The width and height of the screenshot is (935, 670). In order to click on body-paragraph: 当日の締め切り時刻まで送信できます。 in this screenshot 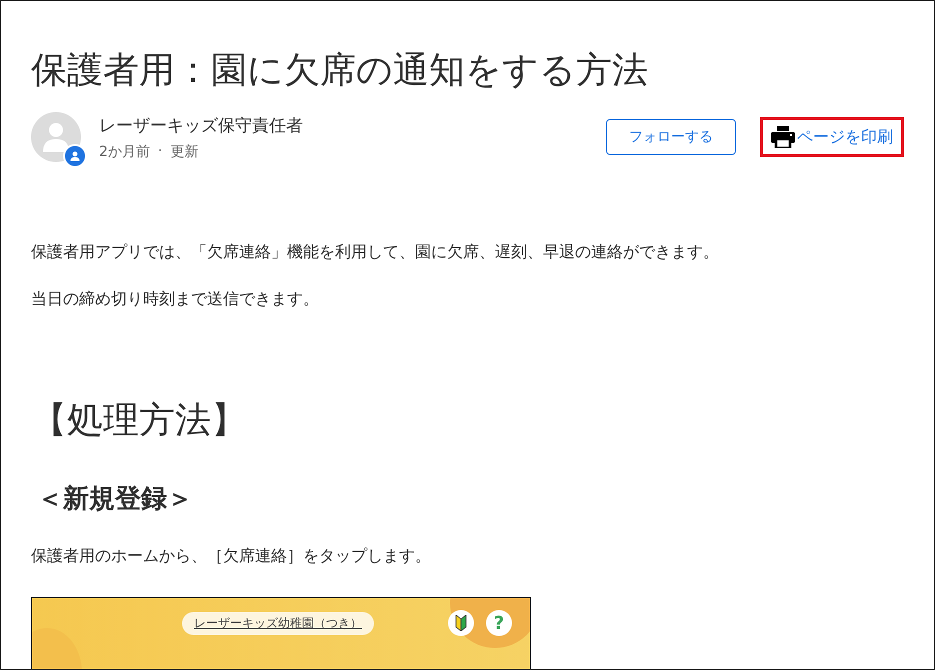, I will do `click(175, 299)`.